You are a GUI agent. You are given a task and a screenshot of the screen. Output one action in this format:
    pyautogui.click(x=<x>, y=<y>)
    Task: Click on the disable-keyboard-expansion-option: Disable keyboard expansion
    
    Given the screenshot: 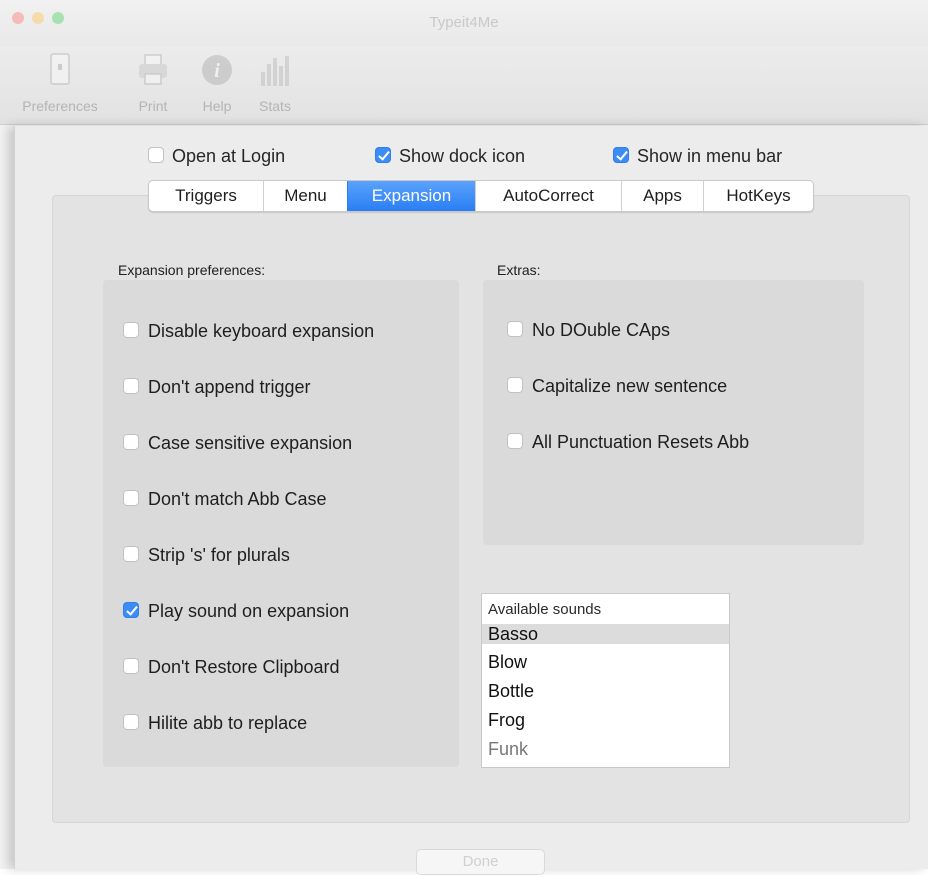 What is the action you would take?
    pyautogui.click(x=248, y=331)
    